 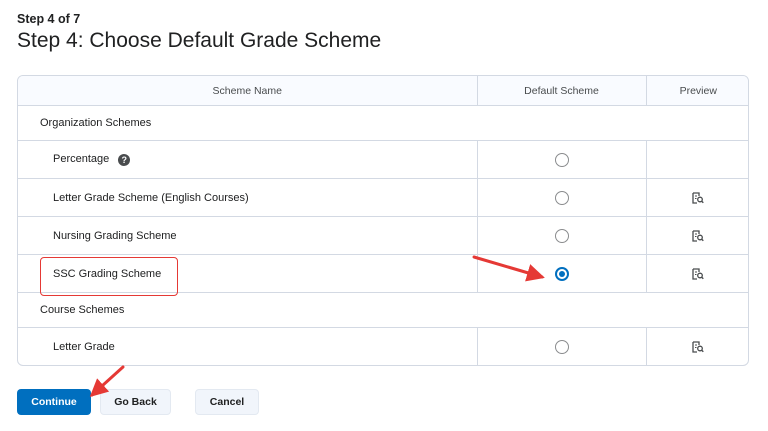 I want to click on table-row: Letter Grade Scheme (English Courses), so click(x=383, y=197).